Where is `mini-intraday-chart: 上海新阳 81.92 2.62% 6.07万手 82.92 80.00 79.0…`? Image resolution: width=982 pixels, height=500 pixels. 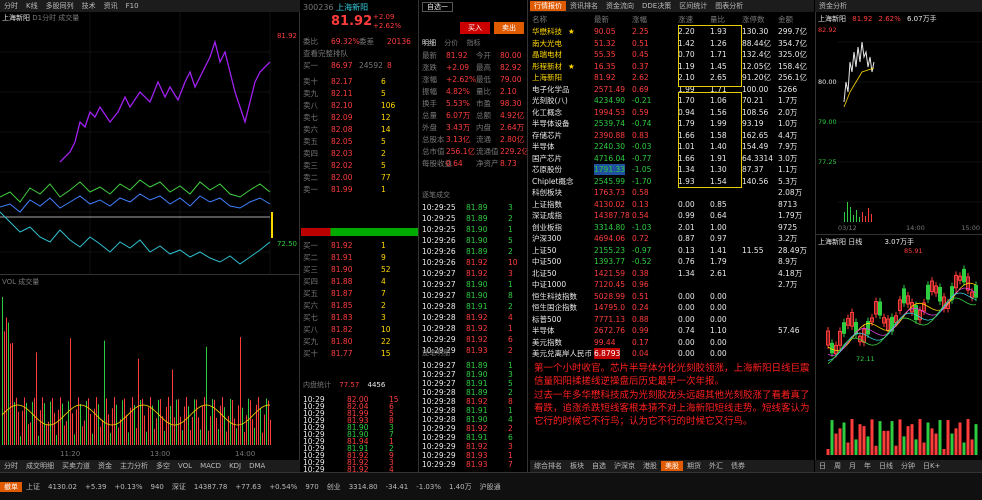 mini-intraday-chart: 上海新阳 81.92 2.62% 6.07万手 82.92 80.00 79.0… is located at coordinates (898, 123).